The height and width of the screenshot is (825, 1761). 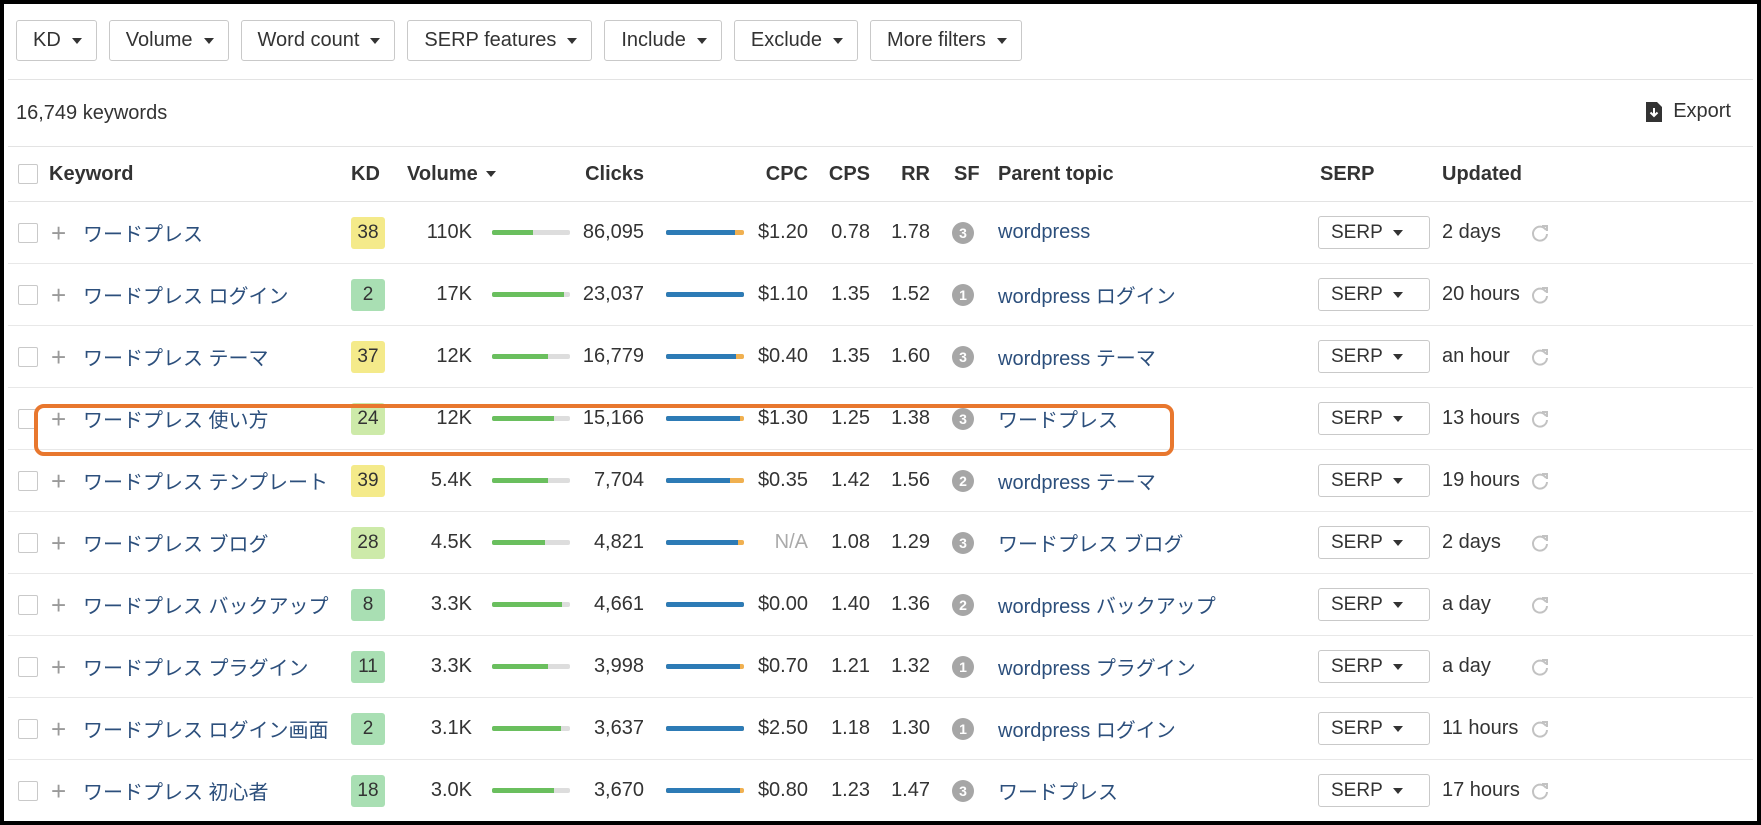 What do you see at coordinates (206, 604) in the screenshot?
I see `keyword-link: ワードプレス バックアップ` at bounding box center [206, 604].